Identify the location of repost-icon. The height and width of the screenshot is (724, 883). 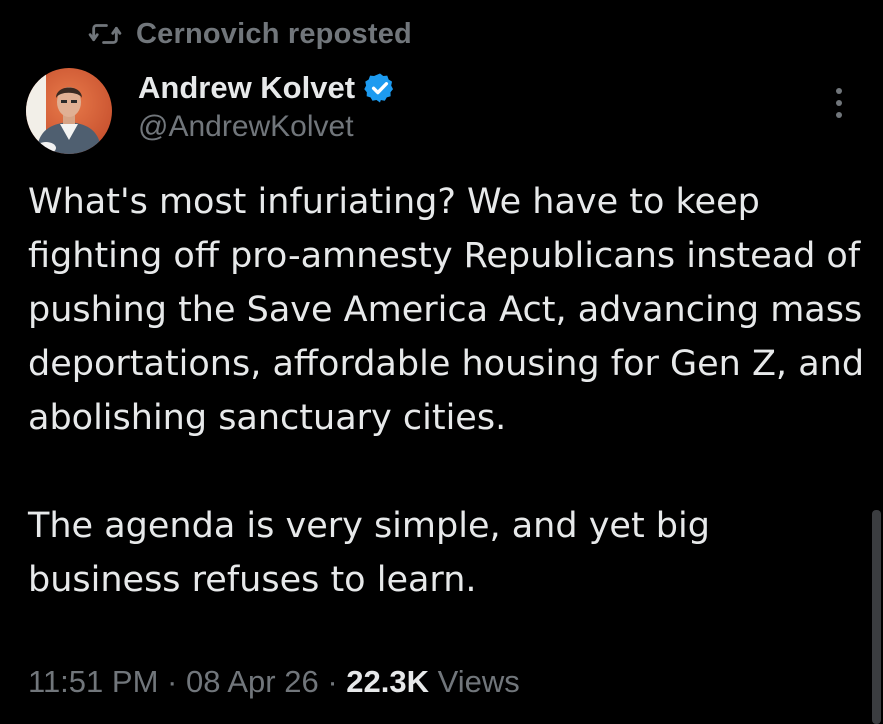
(105, 34).